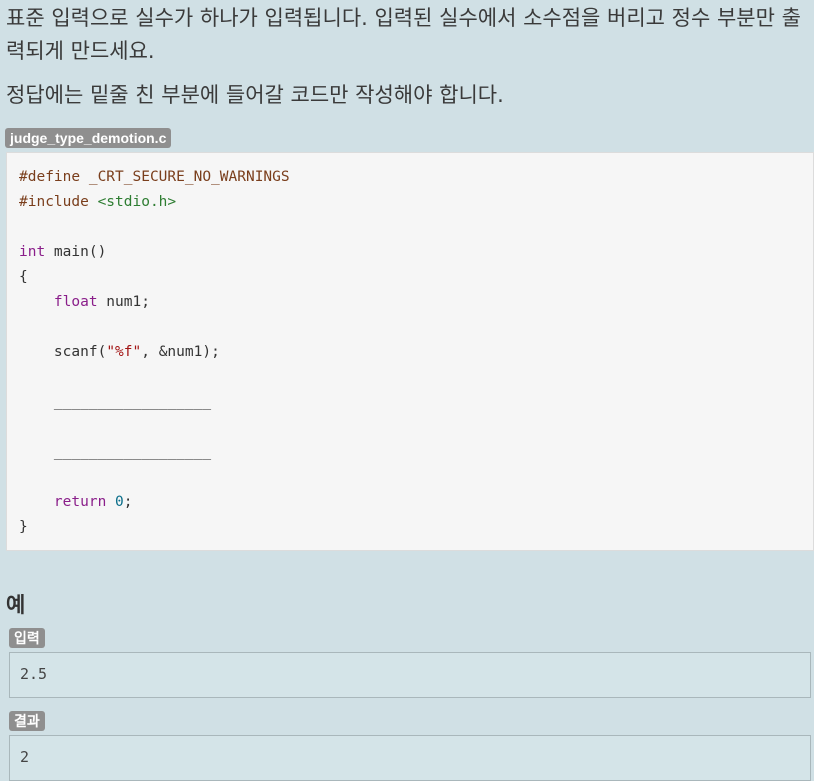 The height and width of the screenshot is (781, 814). I want to click on code-scanf-call: scanf(, so click(80, 352).